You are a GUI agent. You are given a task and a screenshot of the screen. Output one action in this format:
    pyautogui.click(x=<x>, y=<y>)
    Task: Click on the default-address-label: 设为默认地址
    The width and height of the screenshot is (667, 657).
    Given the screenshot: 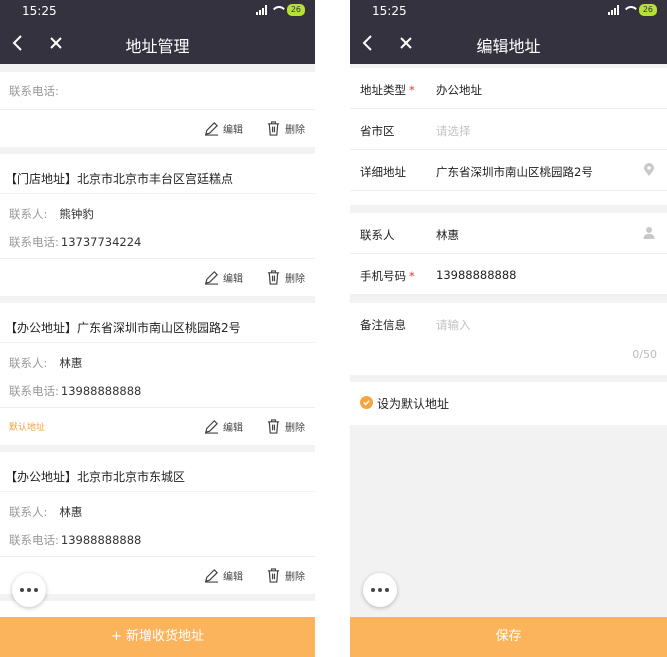 What is the action you would take?
    pyautogui.click(x=413, y=404)
    